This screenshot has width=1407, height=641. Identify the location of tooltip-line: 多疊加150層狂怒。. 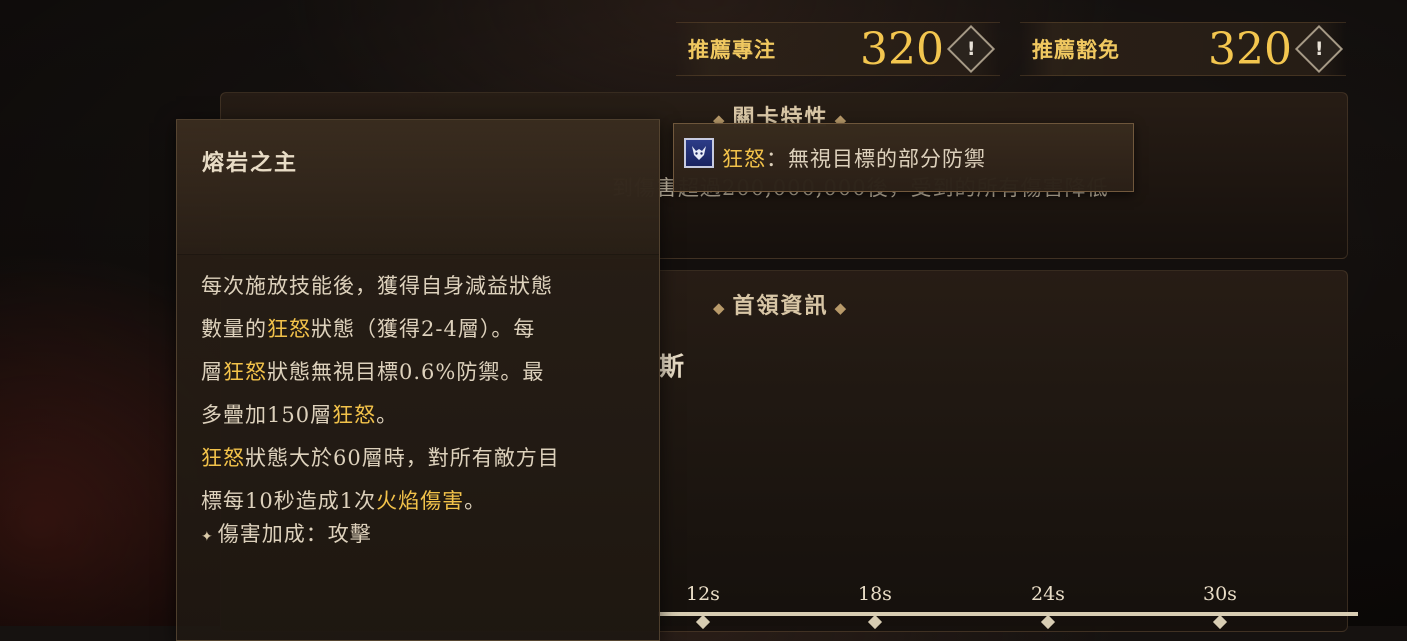
(421, 415).